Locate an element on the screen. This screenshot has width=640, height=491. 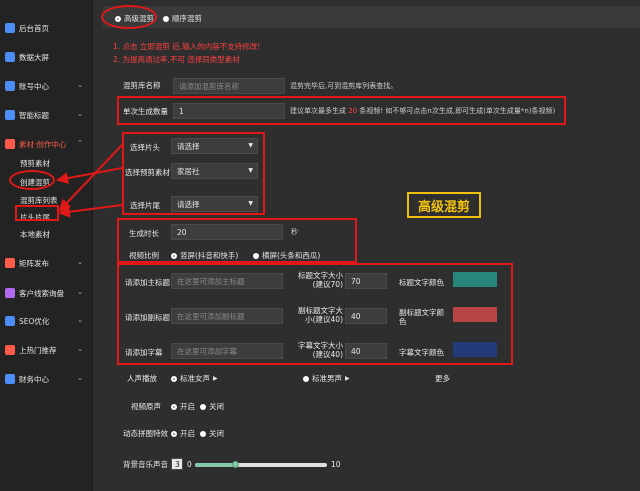
mode-annotation-ring is located at coordinates (129, 17).